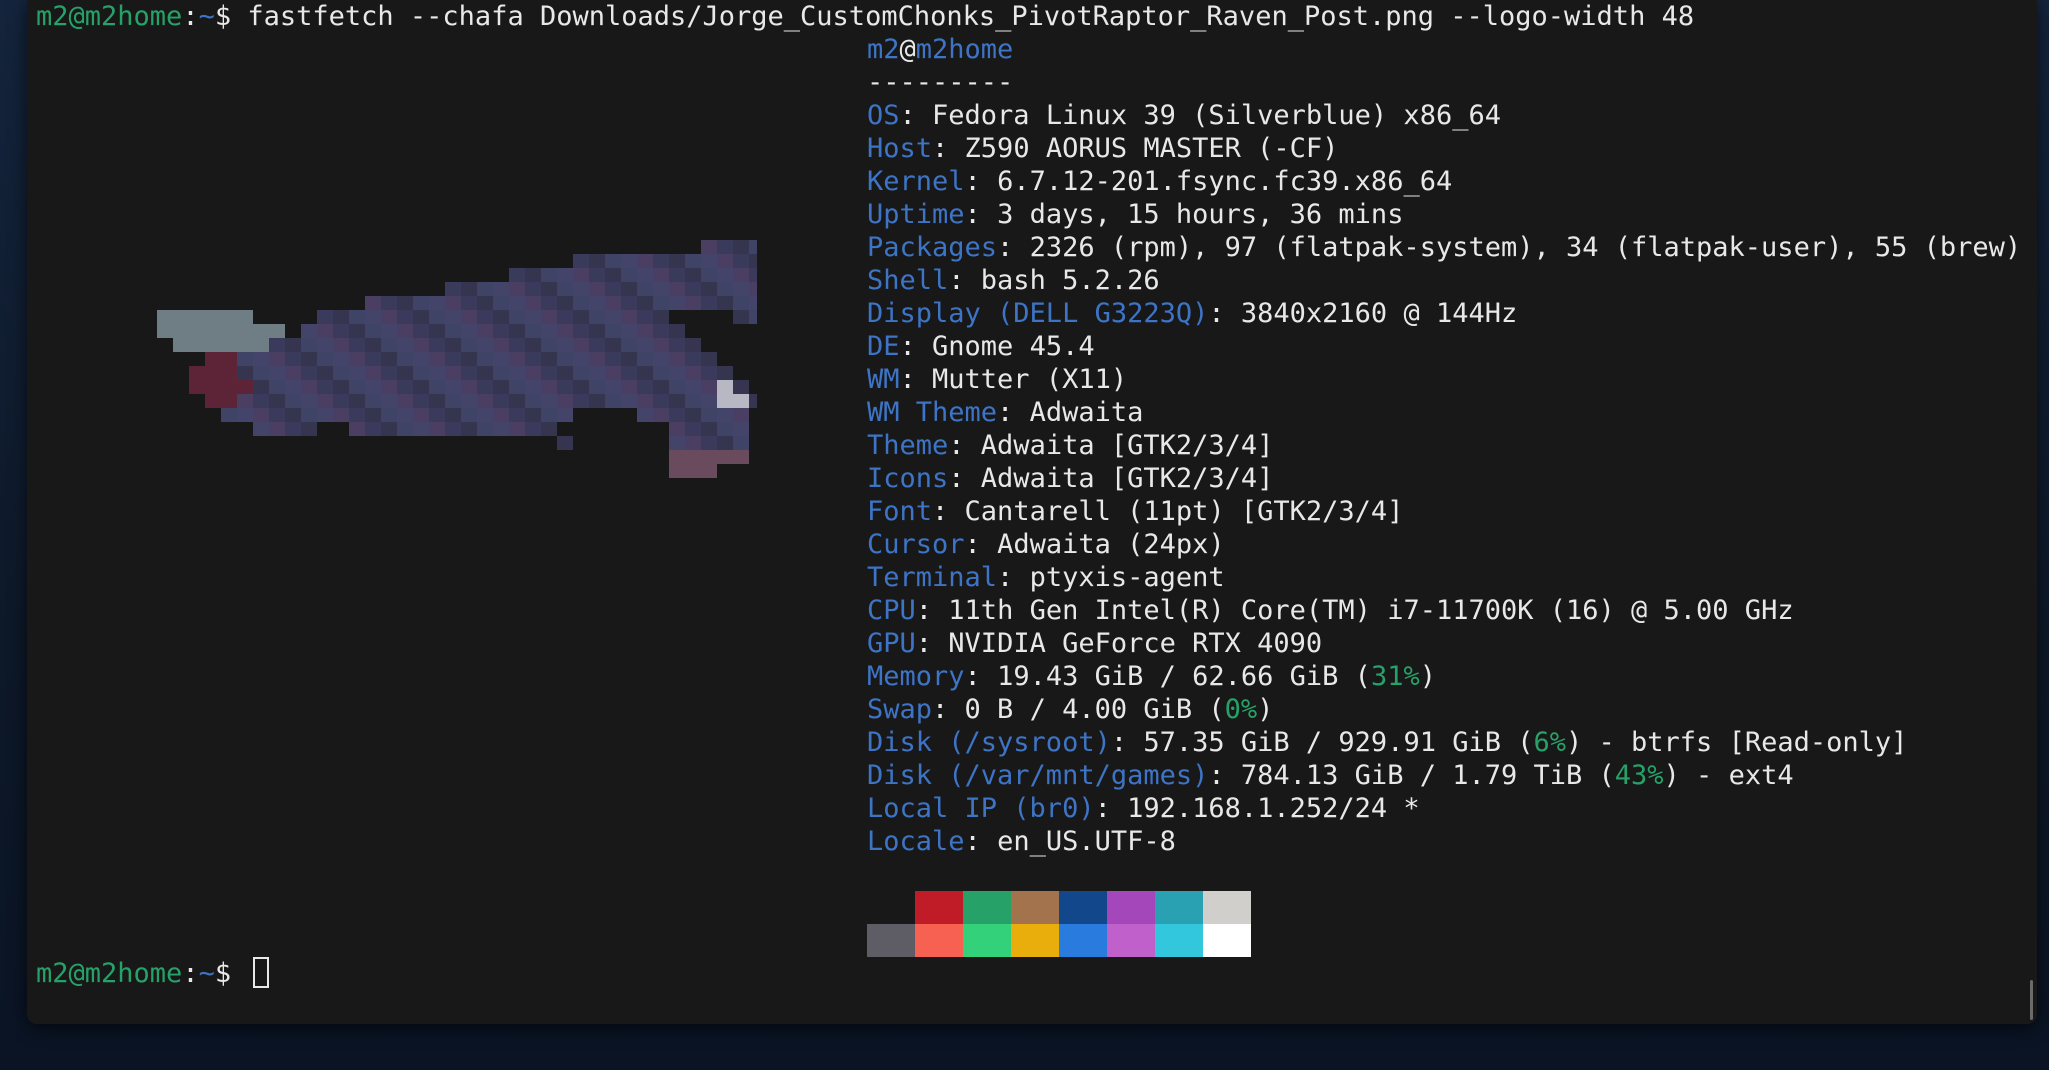 This screenshot has width=2049, height=1070. What do you see at coordinates (1639, 775) in the screenshot?
I see `usage-percent: 43%` at bounding box center [1639, 775].